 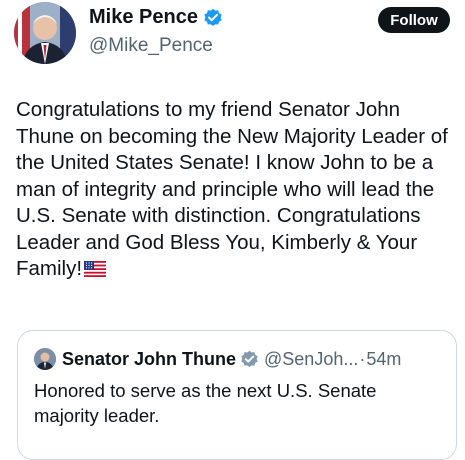 What do you see at coordinates (149, 359) in the screenshot?
I see `quoted-author-display-name: Senator John Thune` at bounding box center [149, 359].